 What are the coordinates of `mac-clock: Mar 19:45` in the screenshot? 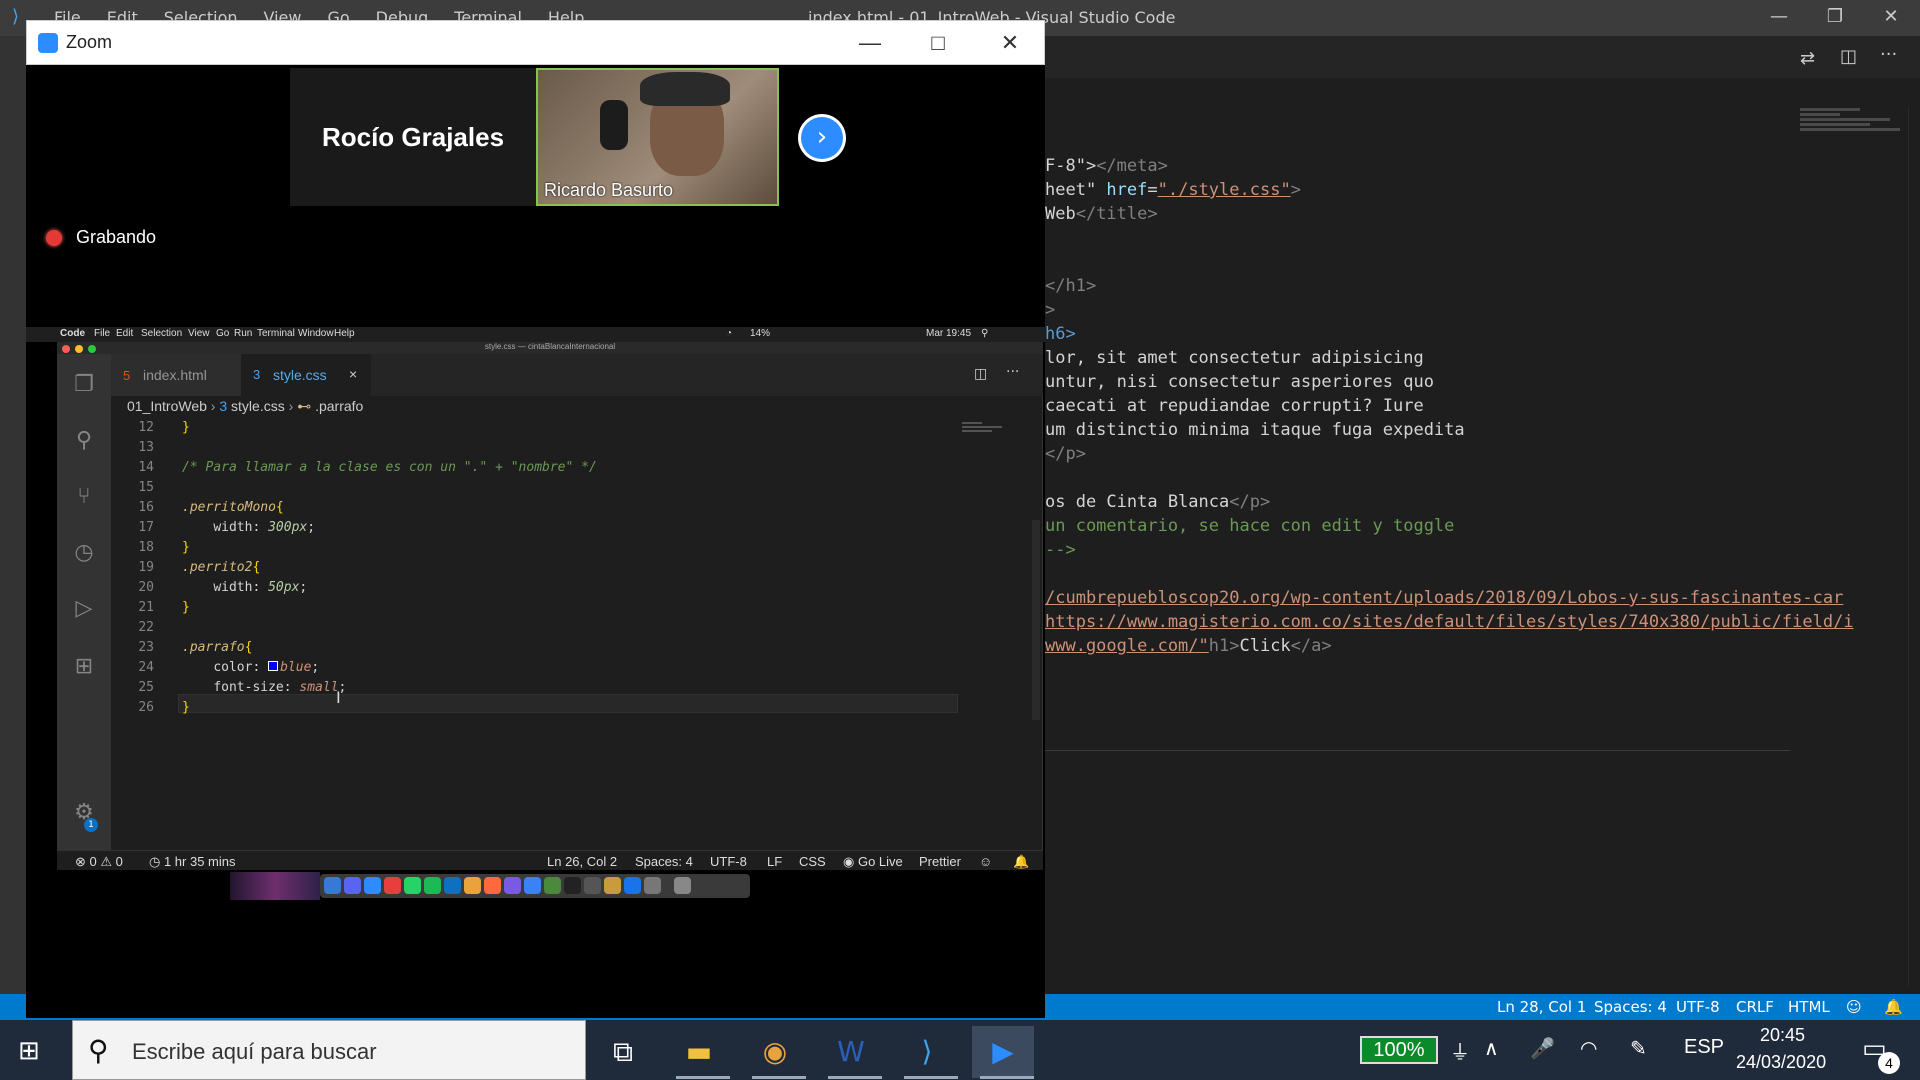 It's located at (948, 333).